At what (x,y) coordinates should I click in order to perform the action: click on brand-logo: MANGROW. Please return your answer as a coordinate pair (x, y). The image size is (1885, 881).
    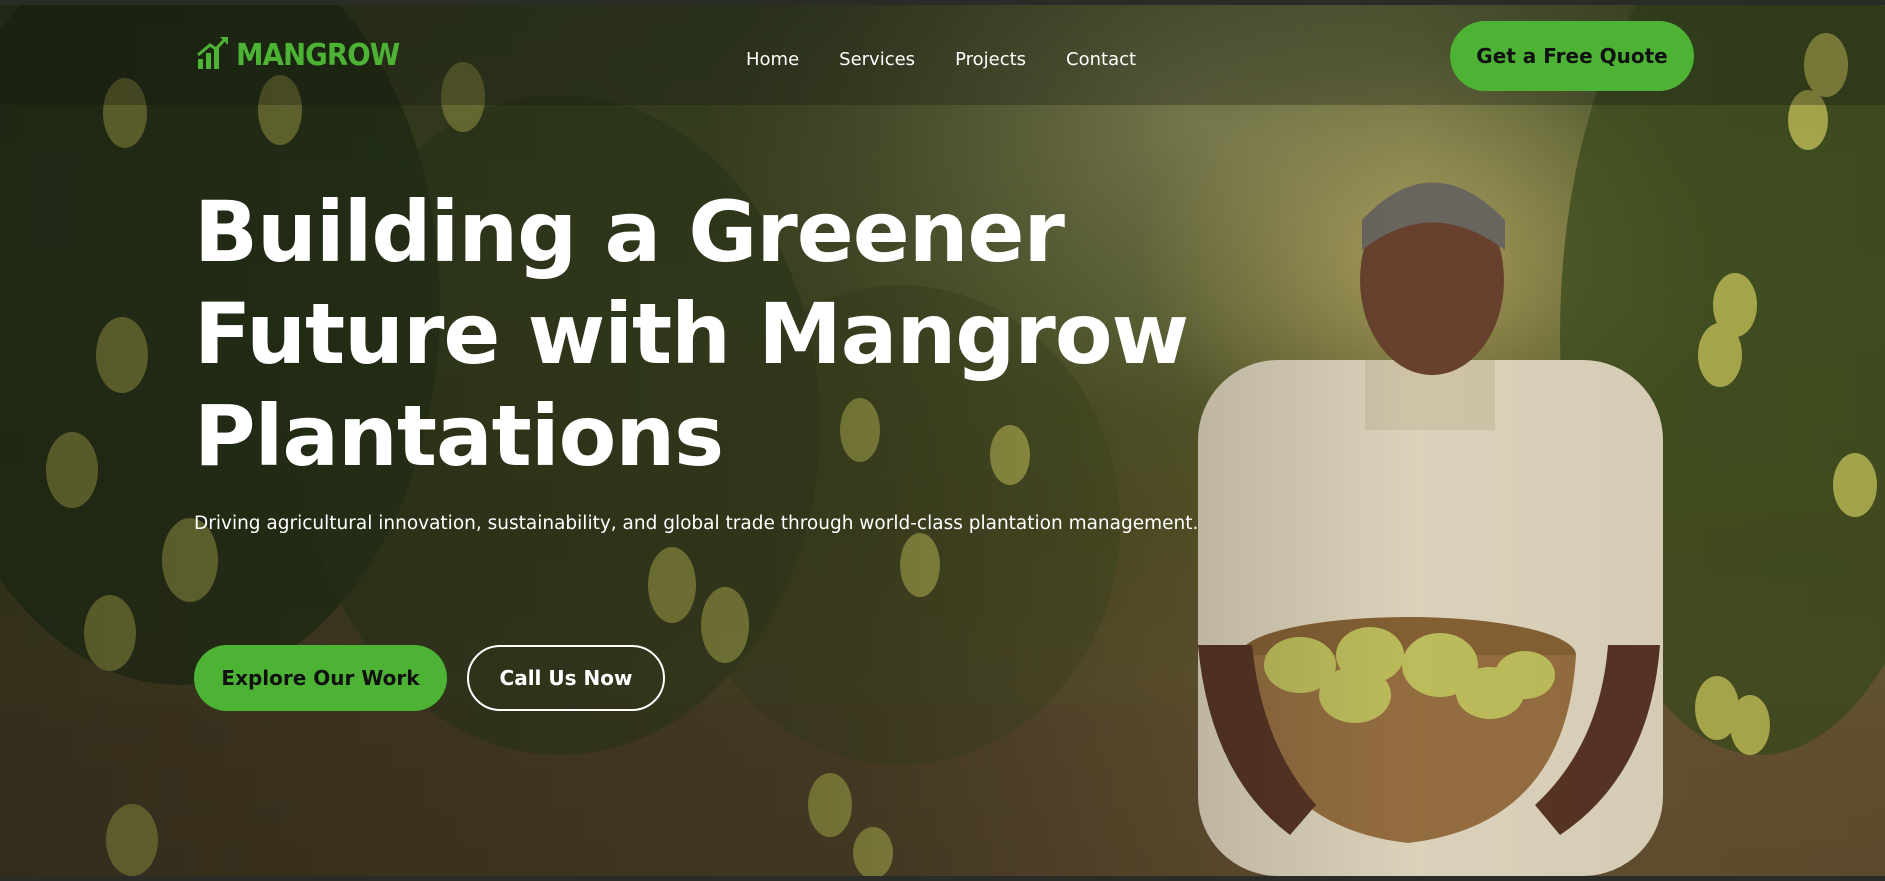
    Looking at the image, I should click on (305, 55).